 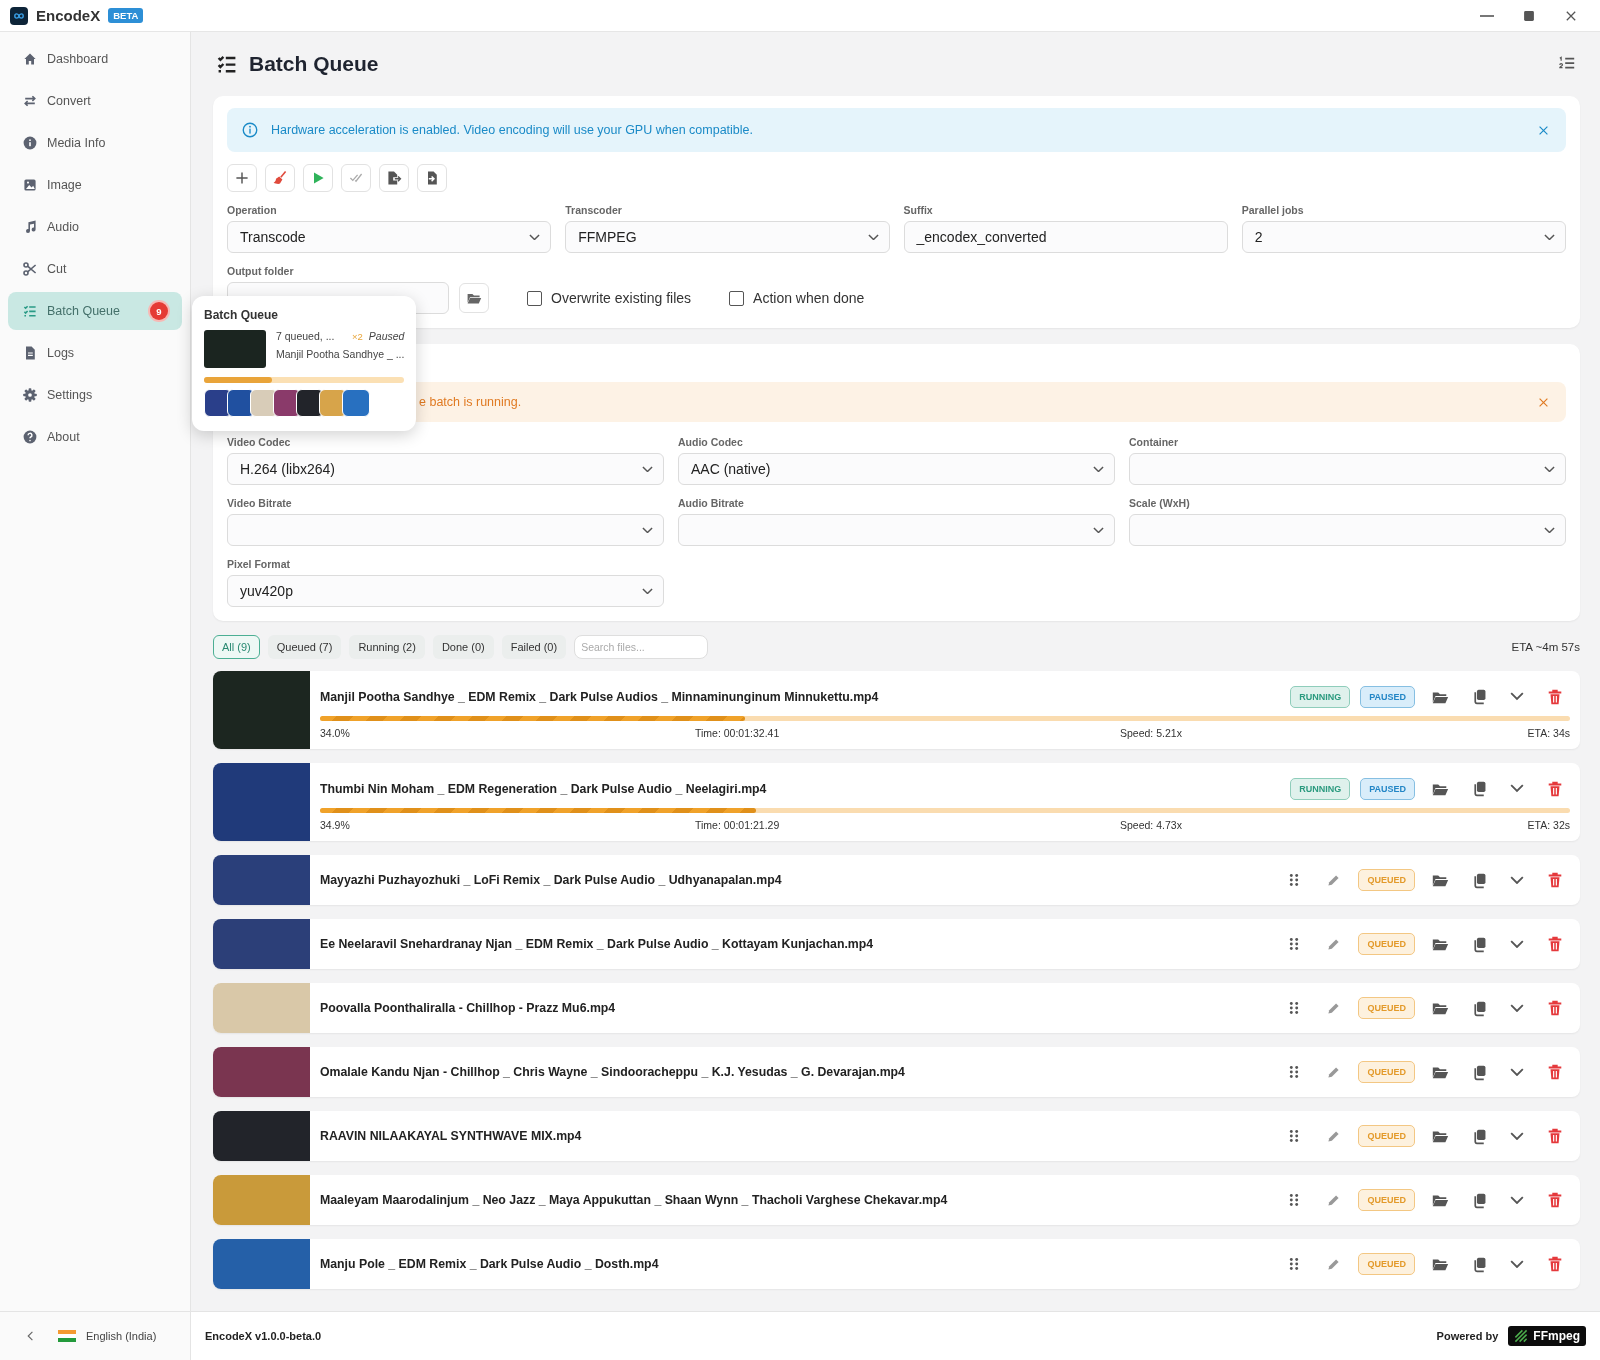 What do you see at coordinates (259, 564) in the screenshot?
I see `field-label: Pixel Format` at bounding box center [259, 564].